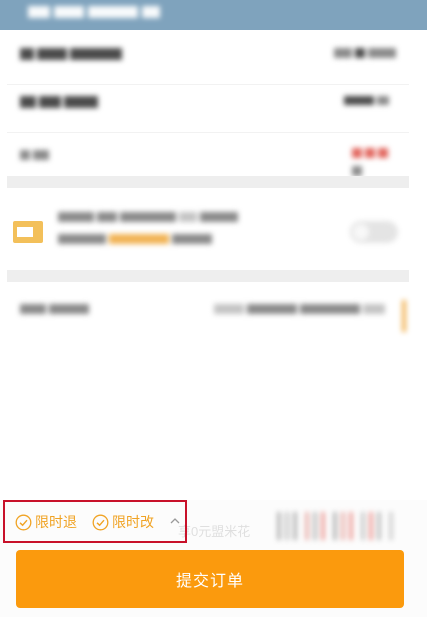  What do you see at coordinates (72, 57) in the screenshot?
I see `info-row-1-label-obscured` at bounding box center [72, 57].